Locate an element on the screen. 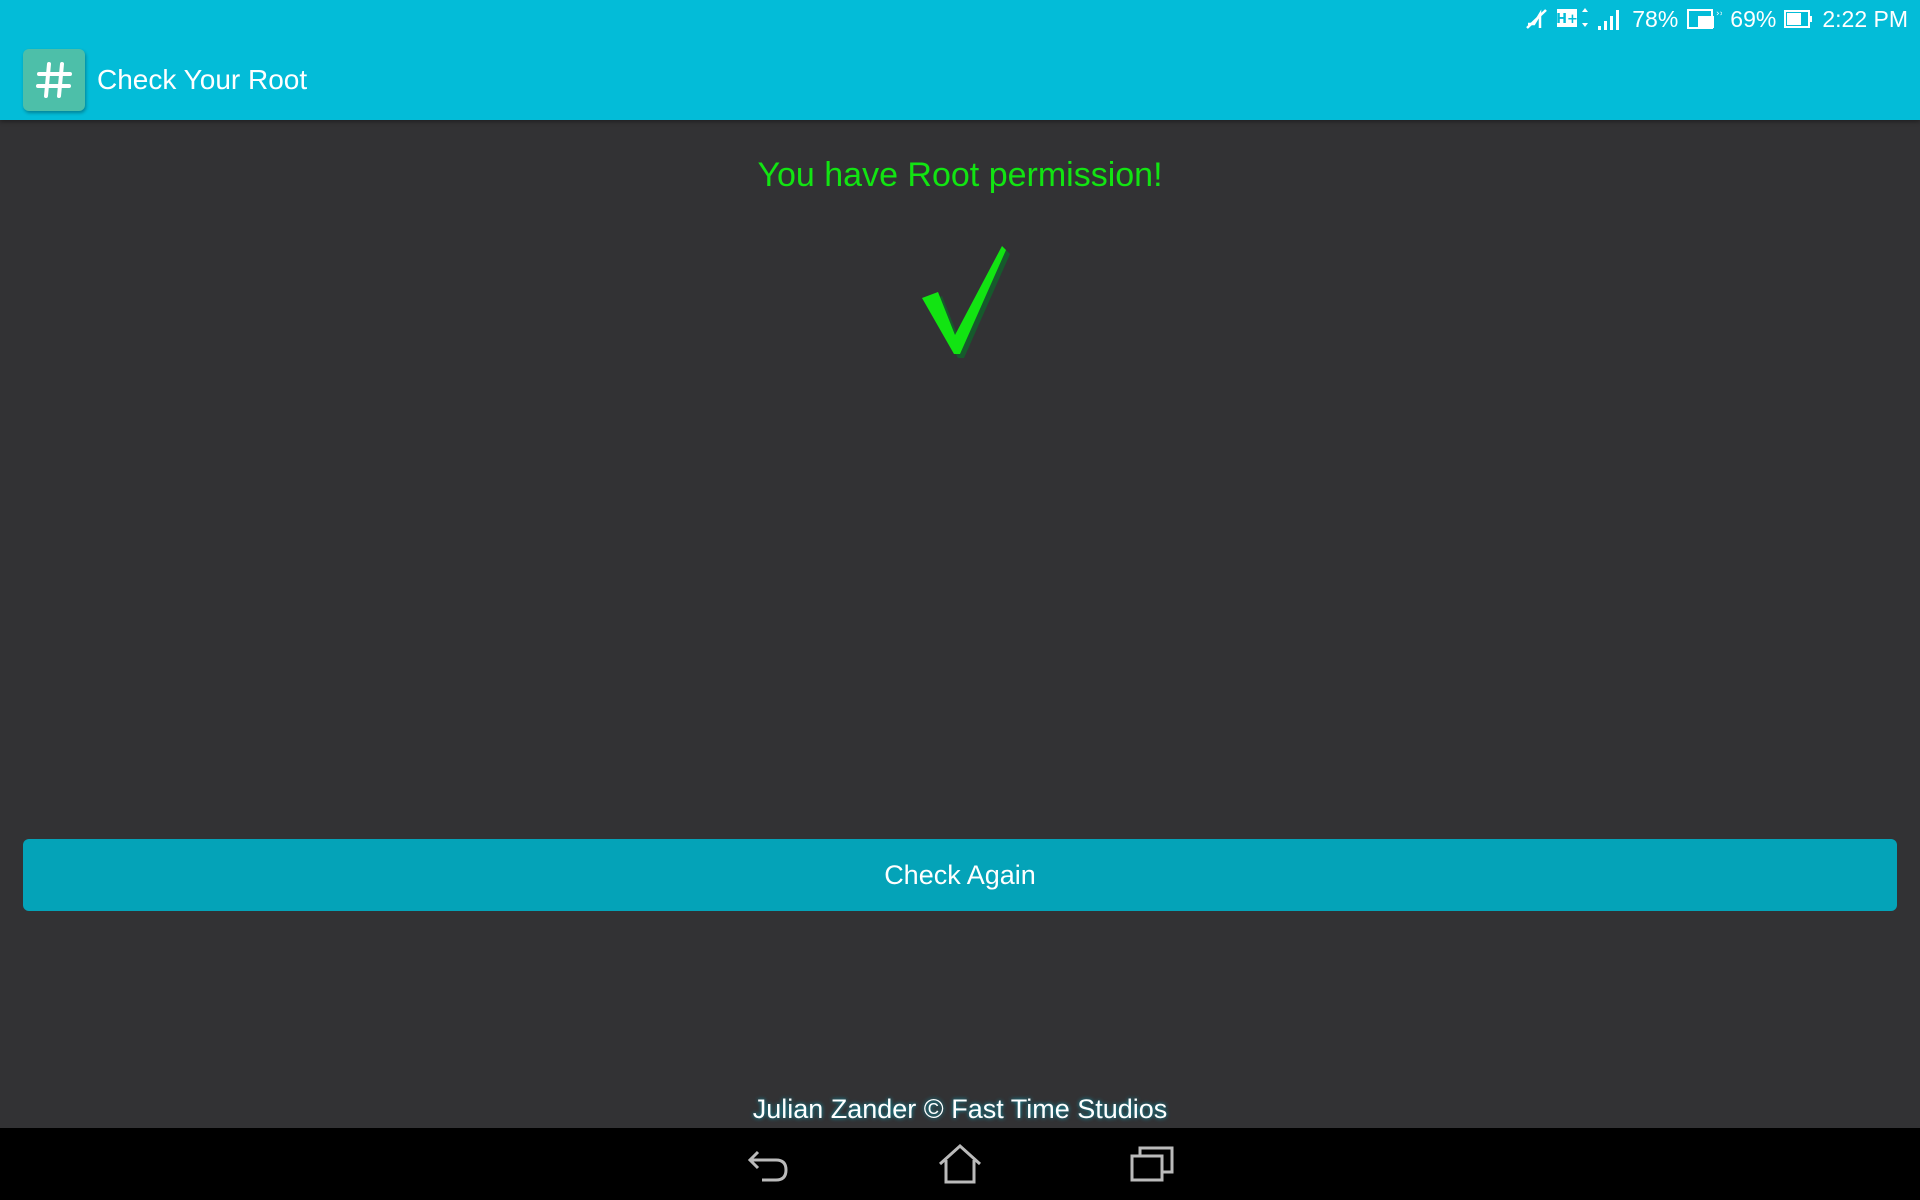 Image resolution: width=1920 pixels, height=1200 pixels. home-button is located at coordinates (960, 1164).